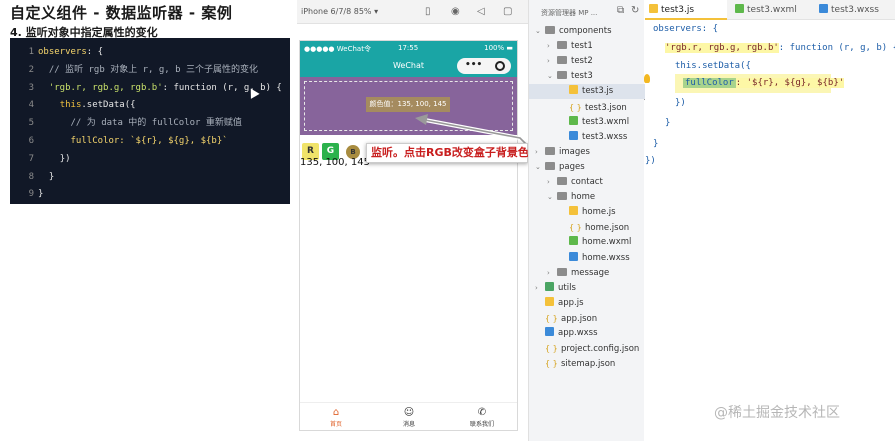  I want to click on copy-icon: ⧉, so click(620, 10).